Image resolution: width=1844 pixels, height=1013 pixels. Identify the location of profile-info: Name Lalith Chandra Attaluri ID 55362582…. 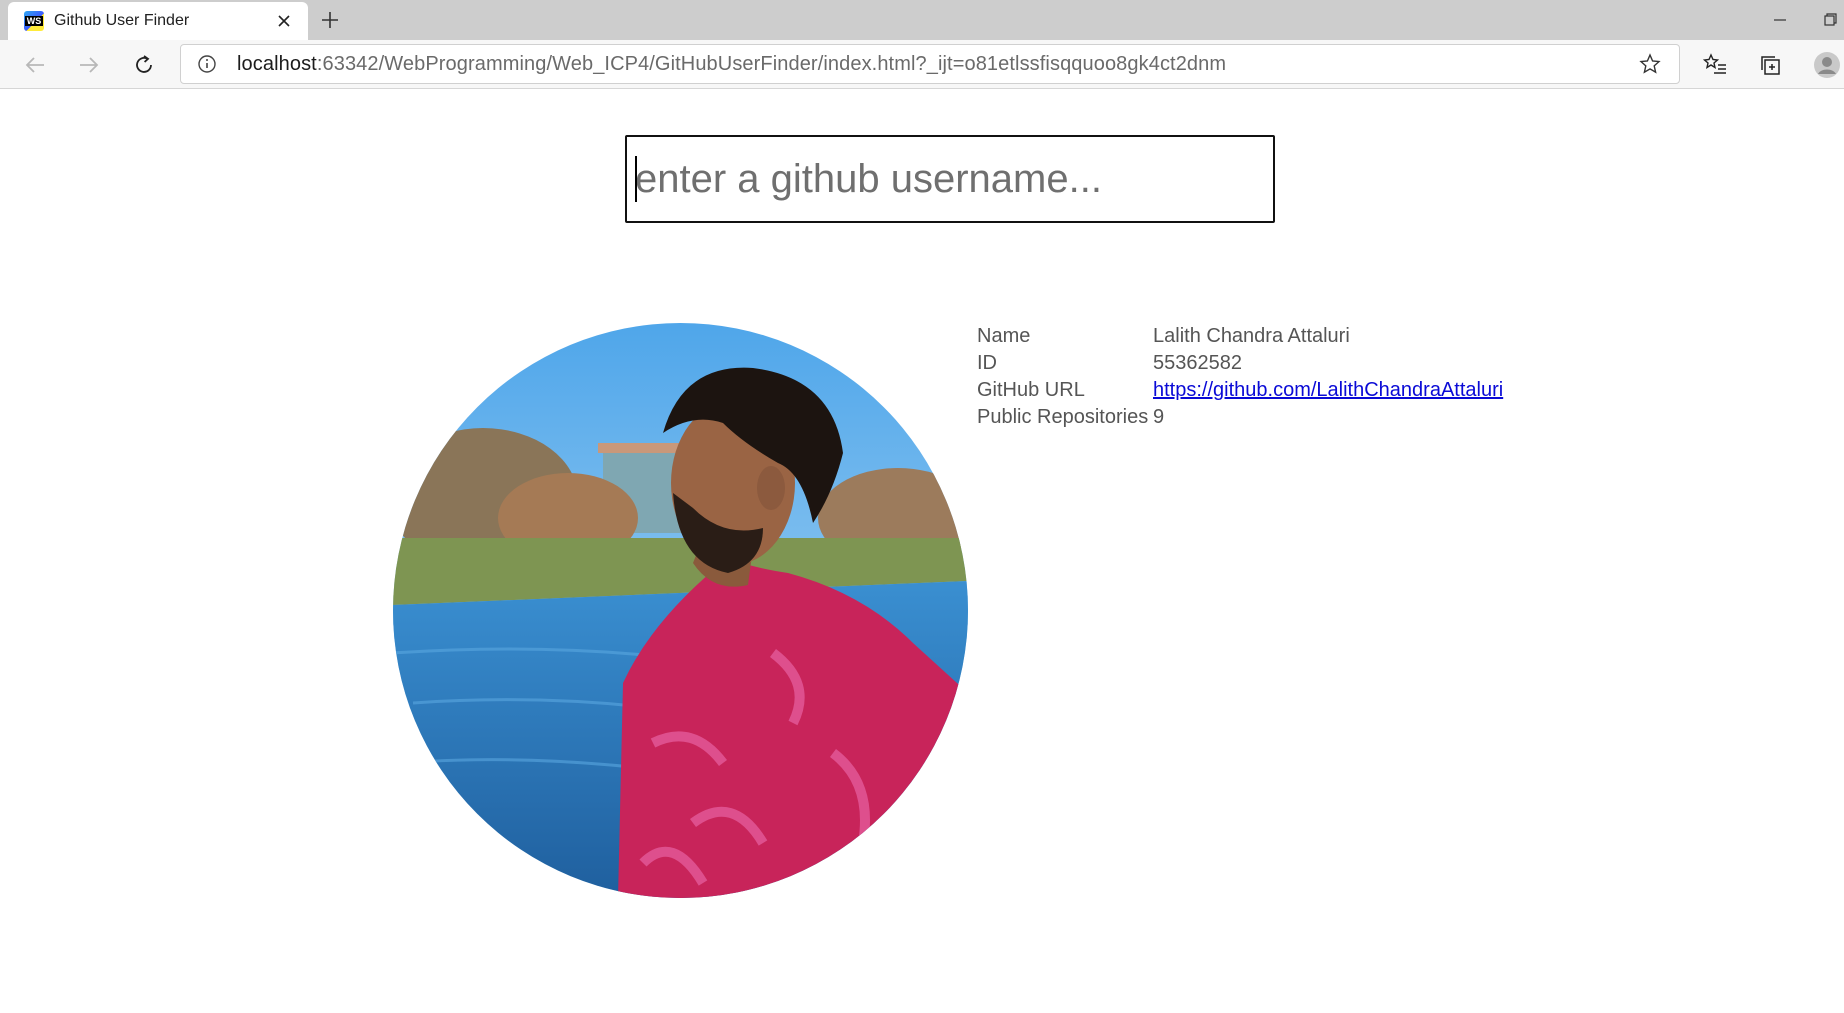
(1240, 377).